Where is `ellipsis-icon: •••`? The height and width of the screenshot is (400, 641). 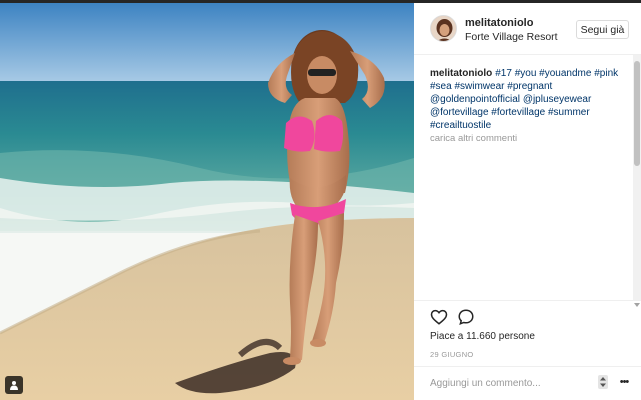
ellipsis-icon: ••• is located at coordinates (624, 382).